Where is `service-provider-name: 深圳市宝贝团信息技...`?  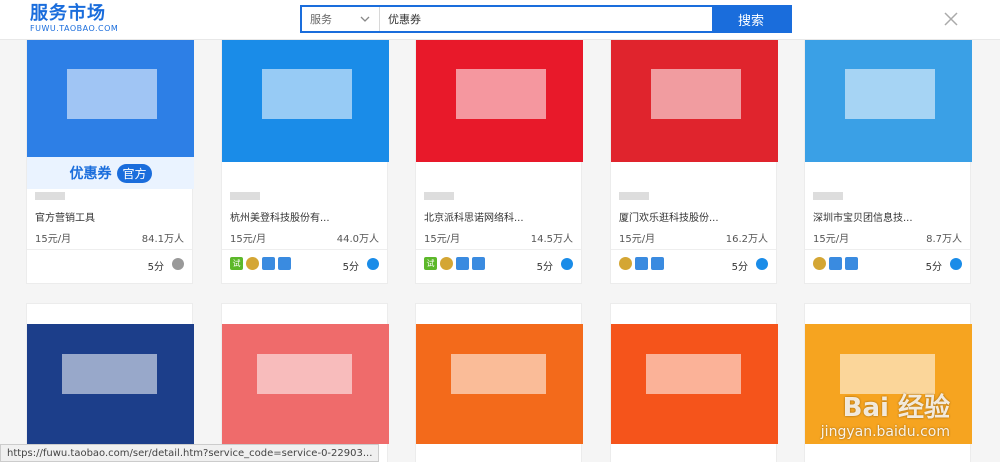 service-provider-name: 深圳市宝贝团信息技... is located at coordinates (888, 216).